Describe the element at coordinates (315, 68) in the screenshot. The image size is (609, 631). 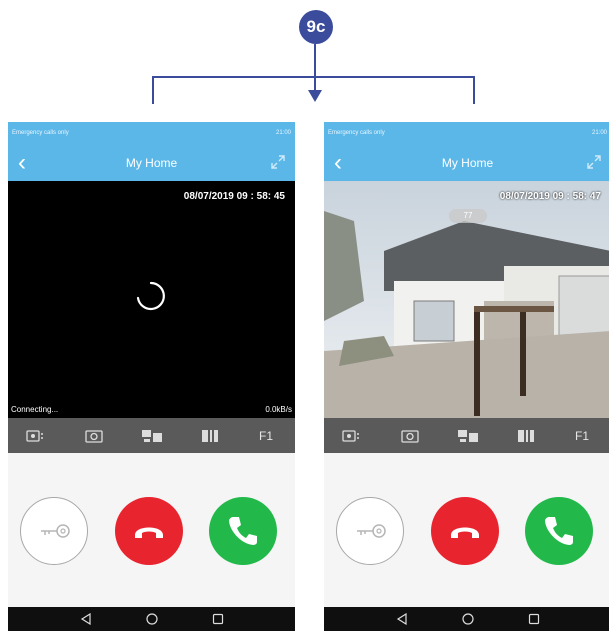
I see `connector-vertical` at that location.